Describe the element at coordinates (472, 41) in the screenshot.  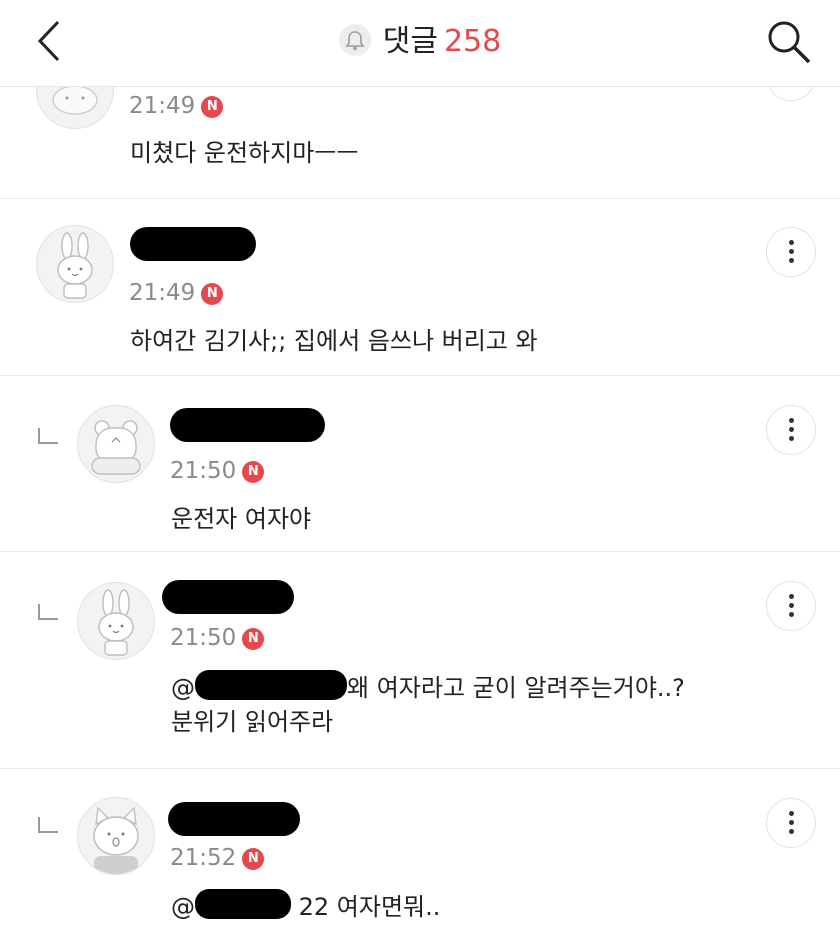
I see `comment-count: 258` at that location.